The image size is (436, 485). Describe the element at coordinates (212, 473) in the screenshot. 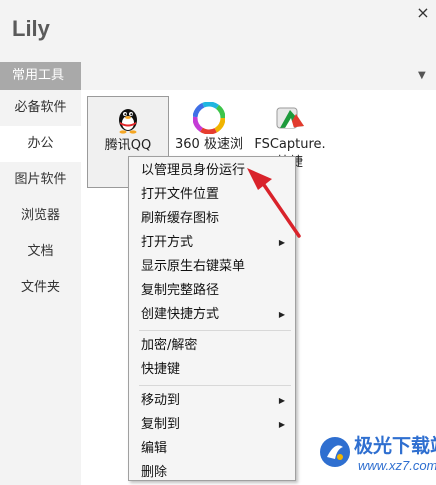

I see `menu-item-delete: 删除` at that location.